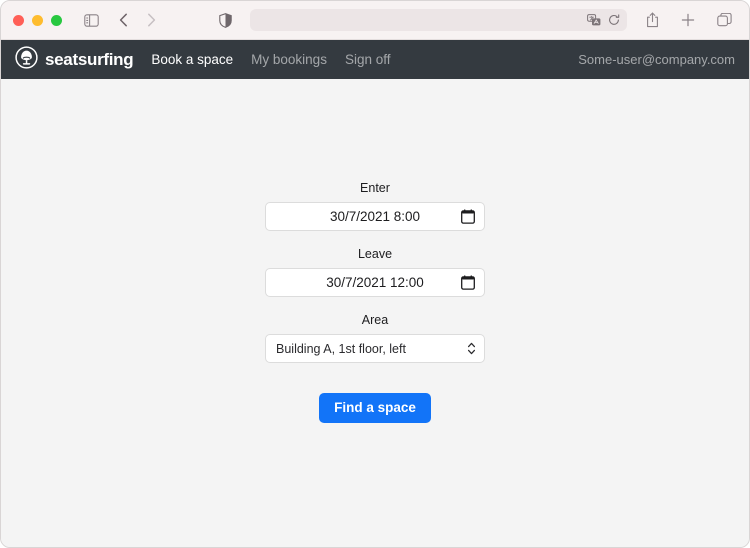 Image resolution: width=750 pixels, height=548 pixels. I want to click on area-select: Building A, 1st floor, left, so click(375, 348).